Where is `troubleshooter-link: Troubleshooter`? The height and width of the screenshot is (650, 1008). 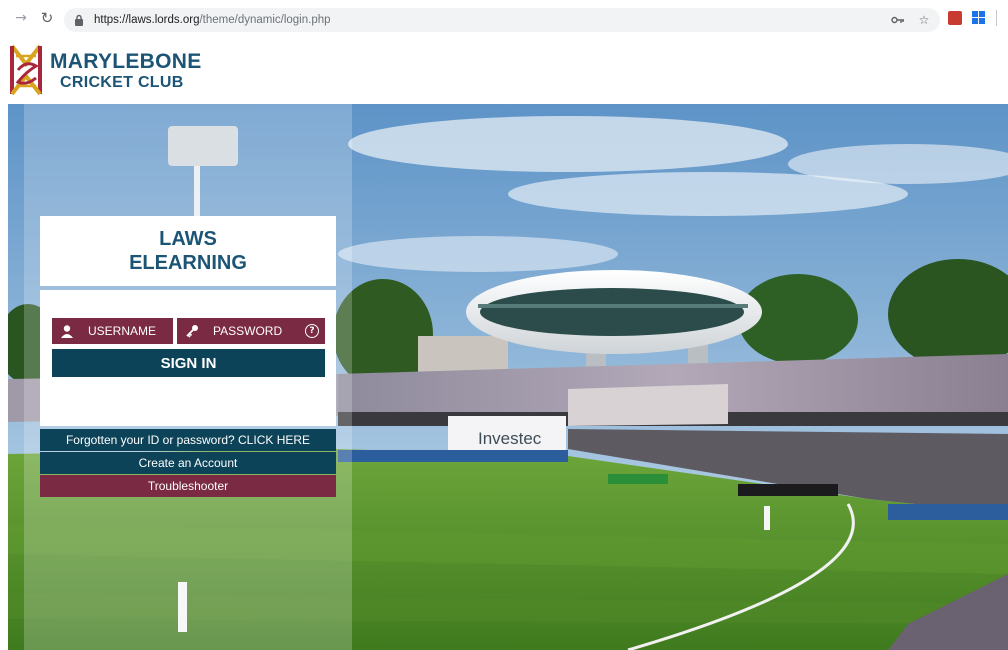 troubleshooter-link: Troubleshooter is located at coordinates (188, 486).